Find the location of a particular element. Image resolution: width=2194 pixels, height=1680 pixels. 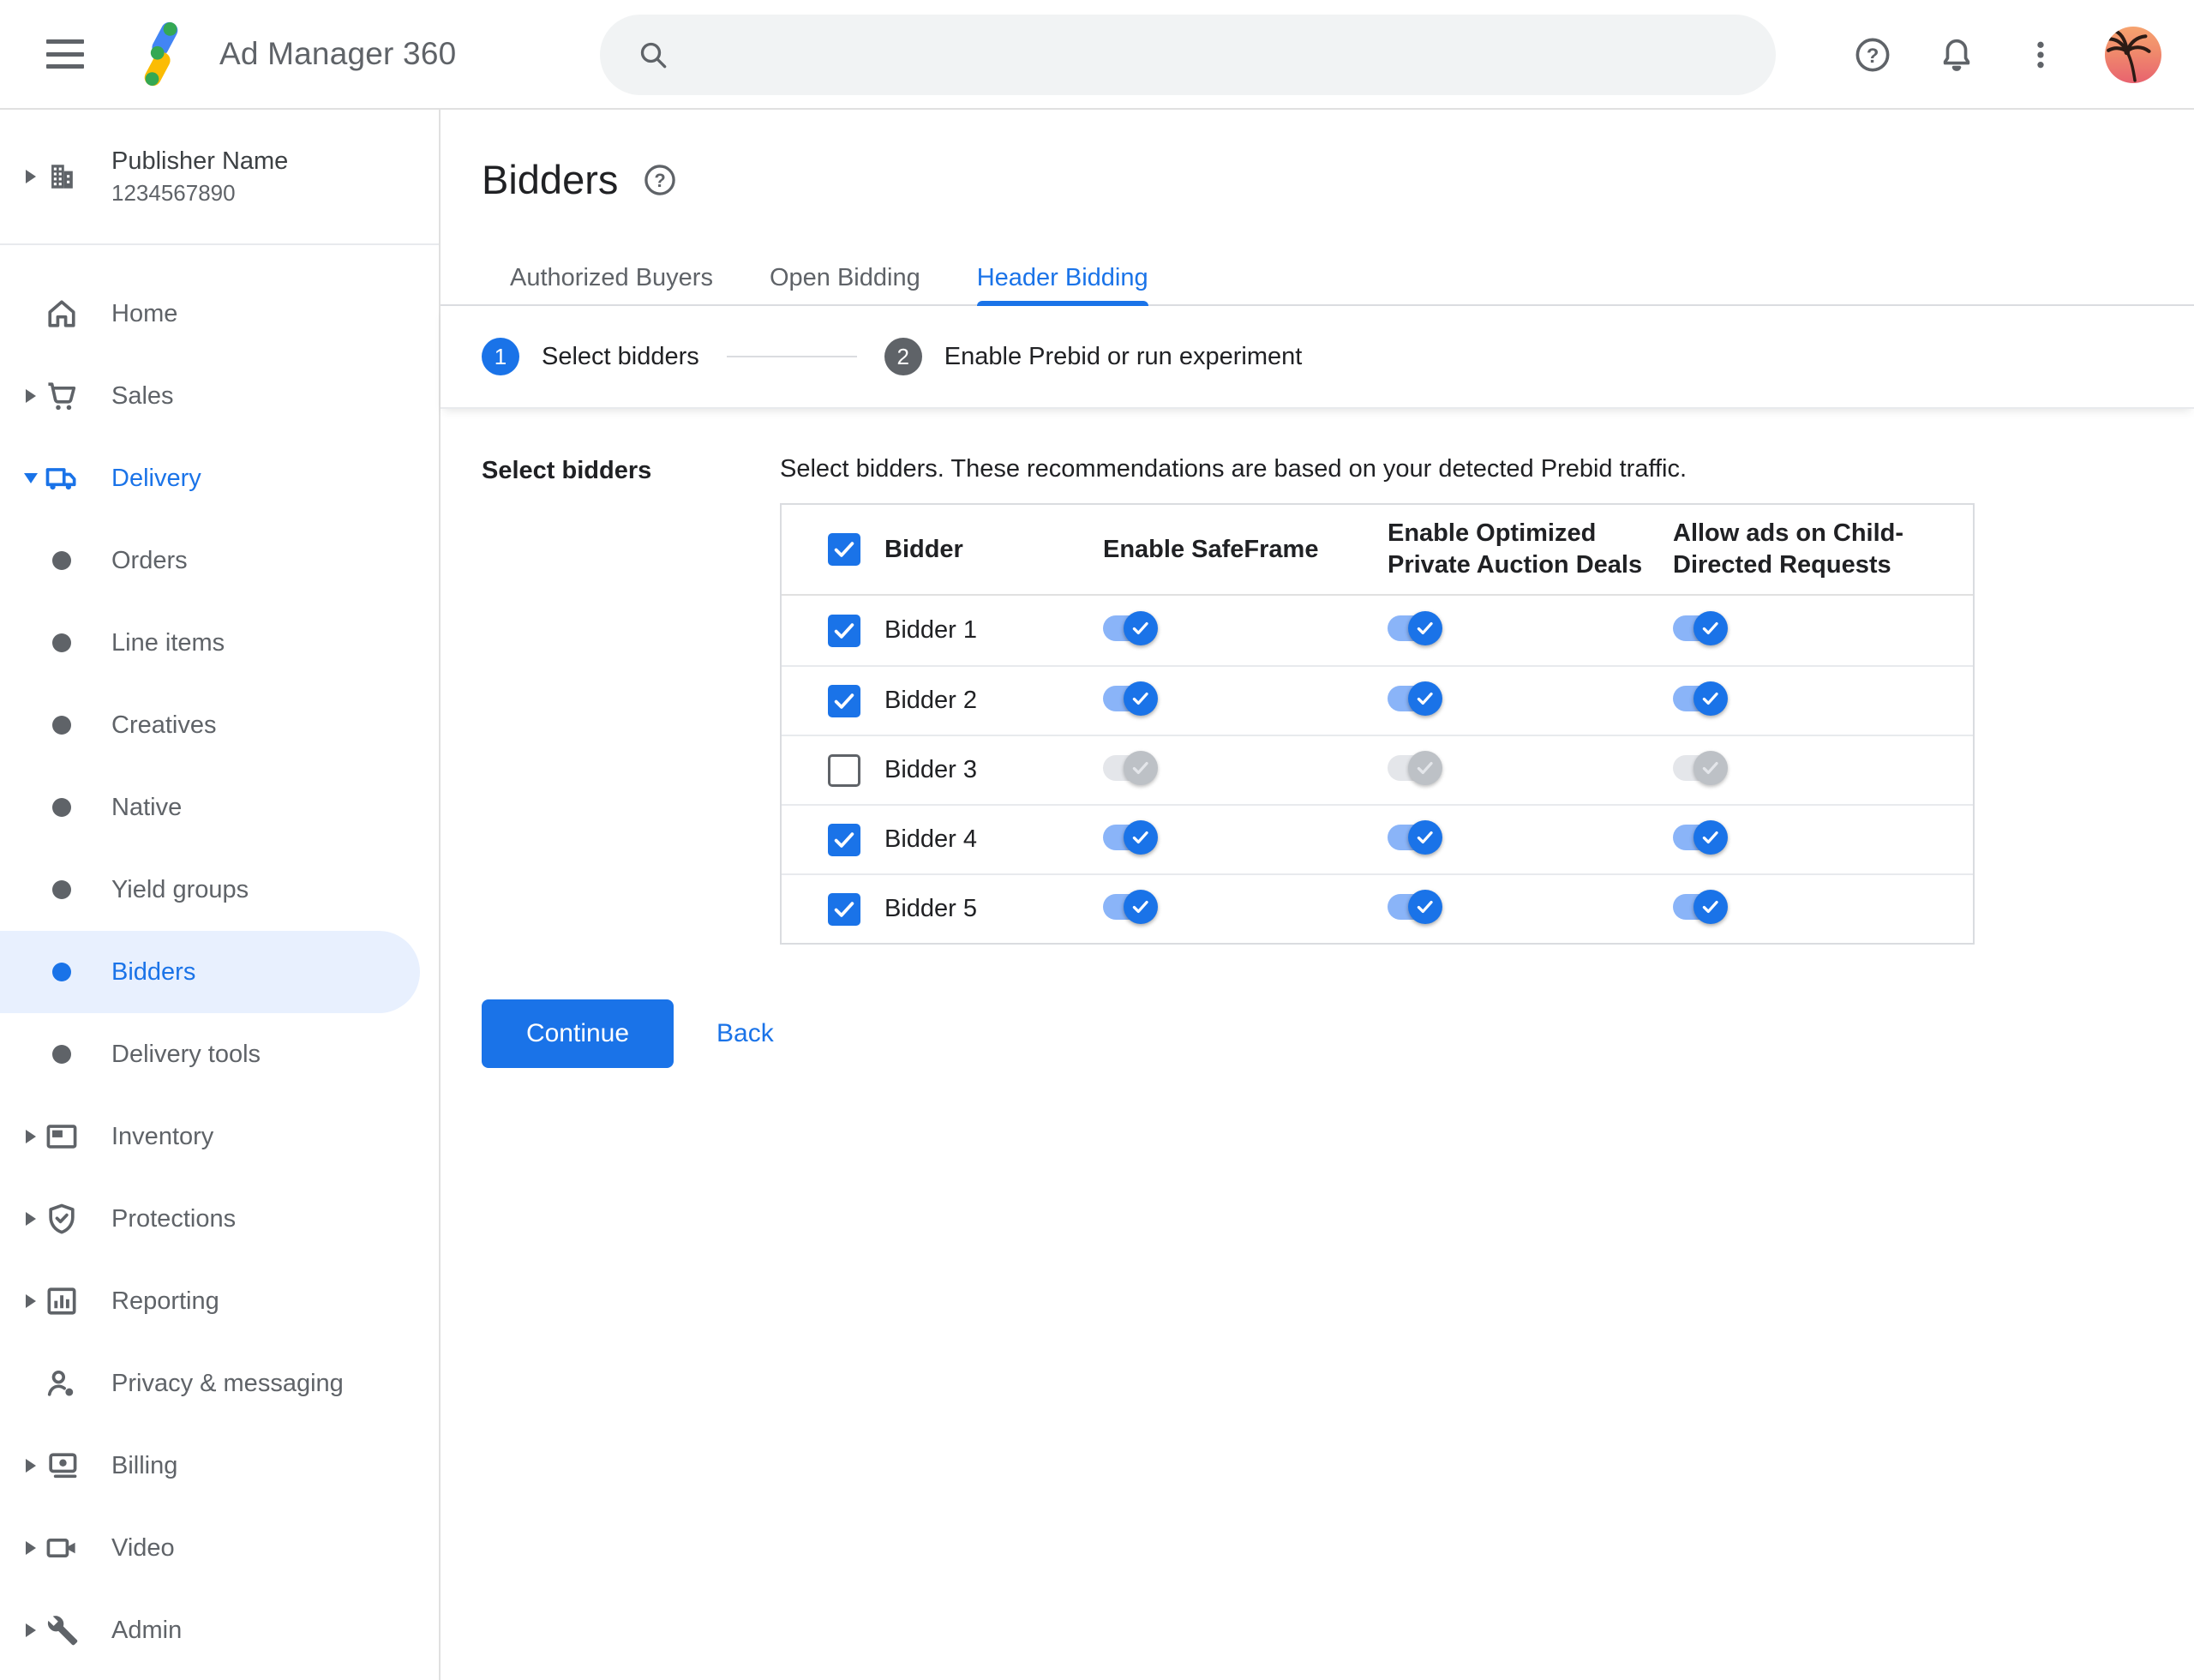

sidebar-item-bidders: Bidders is located at coordinates (210, 972).